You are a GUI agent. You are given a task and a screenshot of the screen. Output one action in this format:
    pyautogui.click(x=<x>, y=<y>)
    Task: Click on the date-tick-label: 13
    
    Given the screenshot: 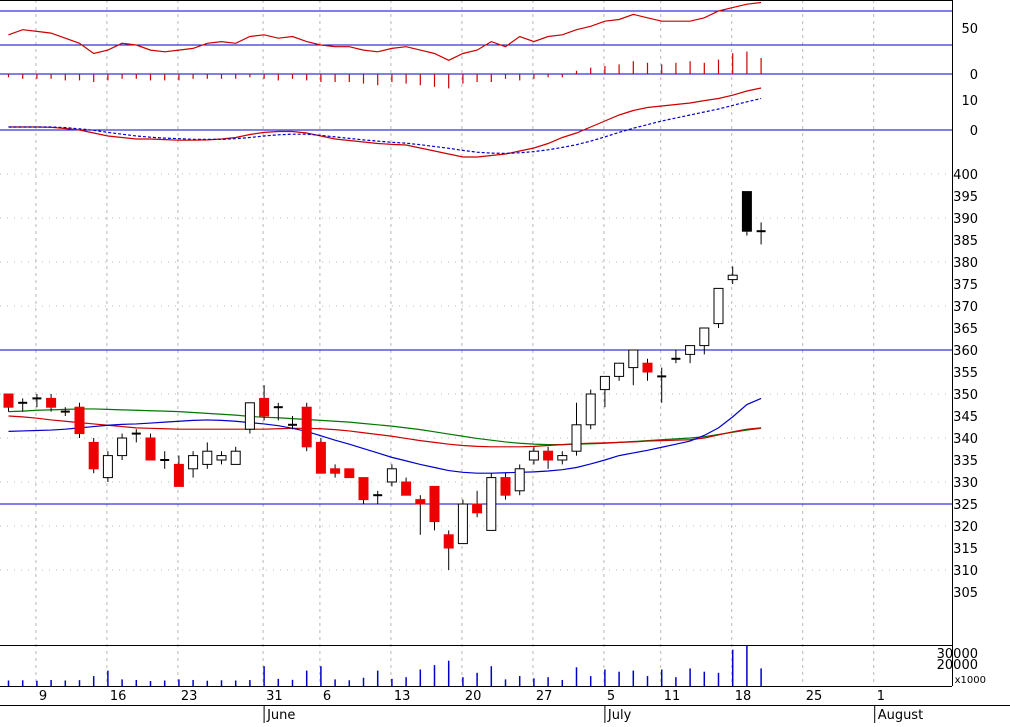 What is the action you would take?
    pyautogui.click(x=402, y=696)
    